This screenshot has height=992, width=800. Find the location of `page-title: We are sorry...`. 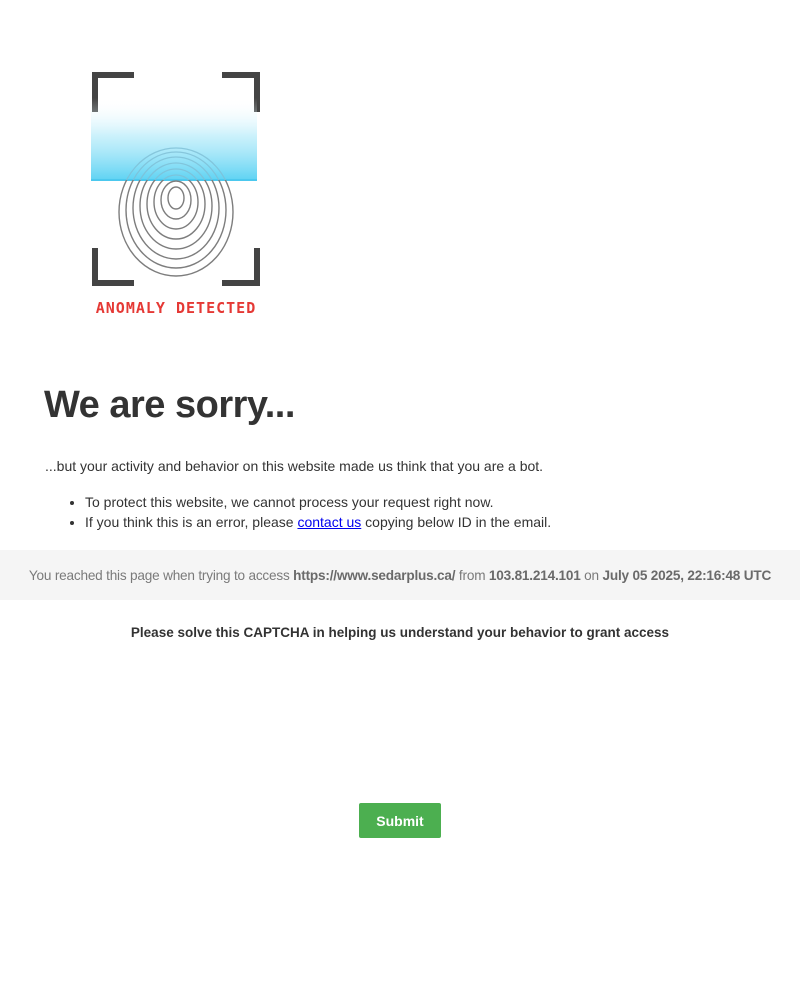

page-title: We are sorry... is located at coordinates (169, 405).